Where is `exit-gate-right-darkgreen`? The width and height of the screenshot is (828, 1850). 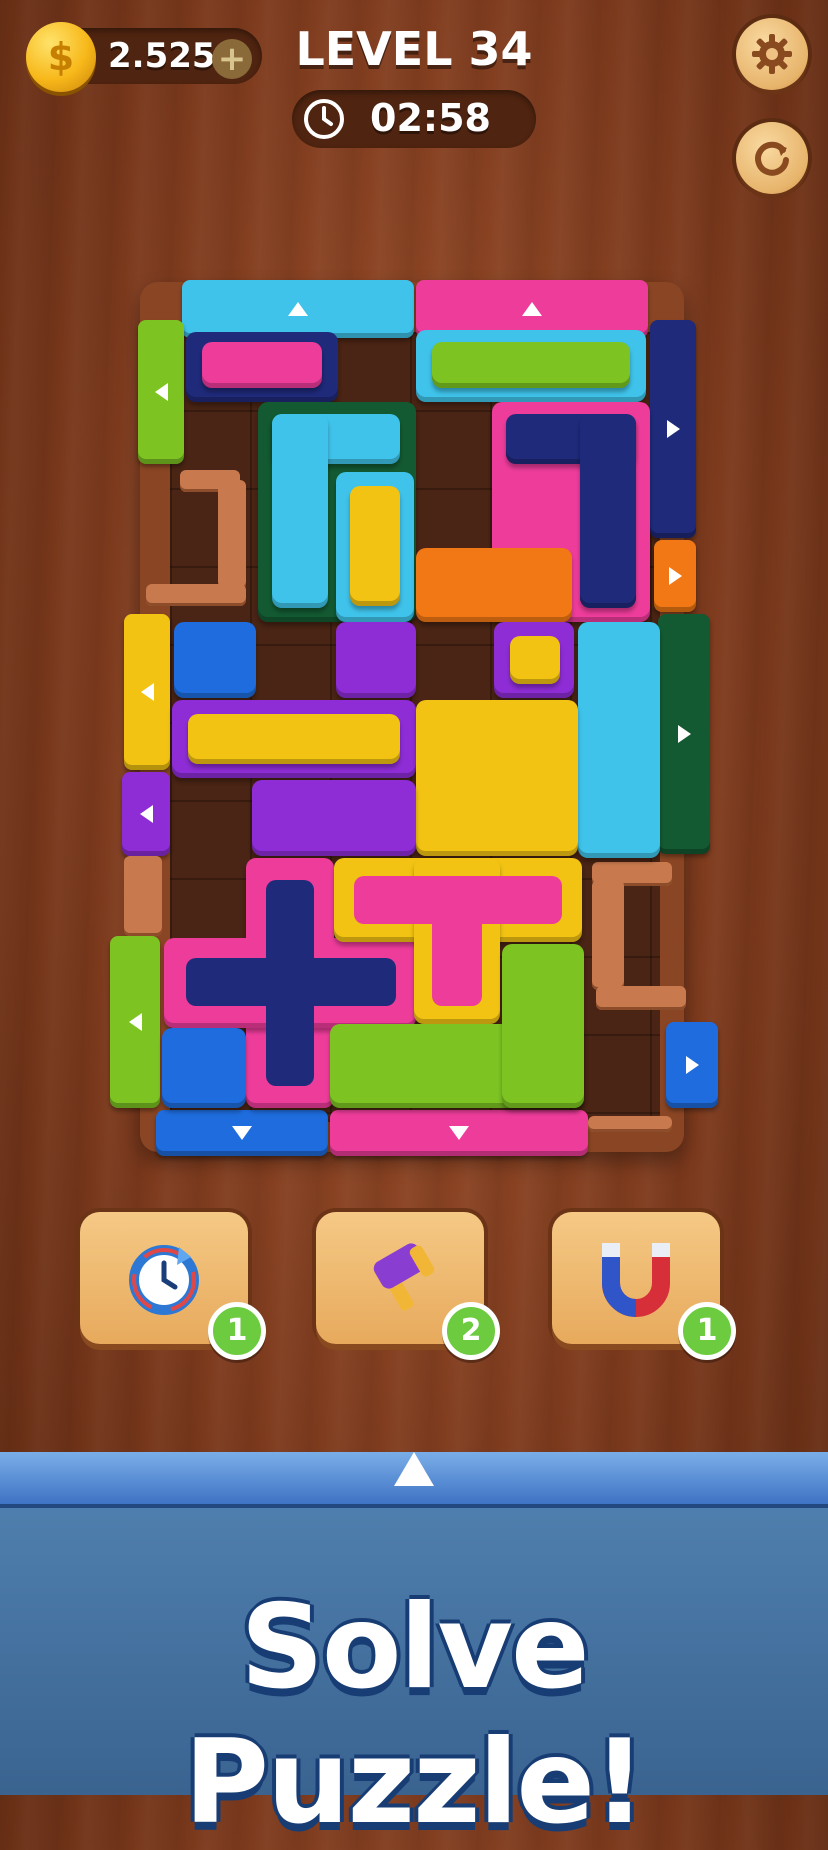 exit-gate-right-darkgreen is located at coordinates (684, 734).